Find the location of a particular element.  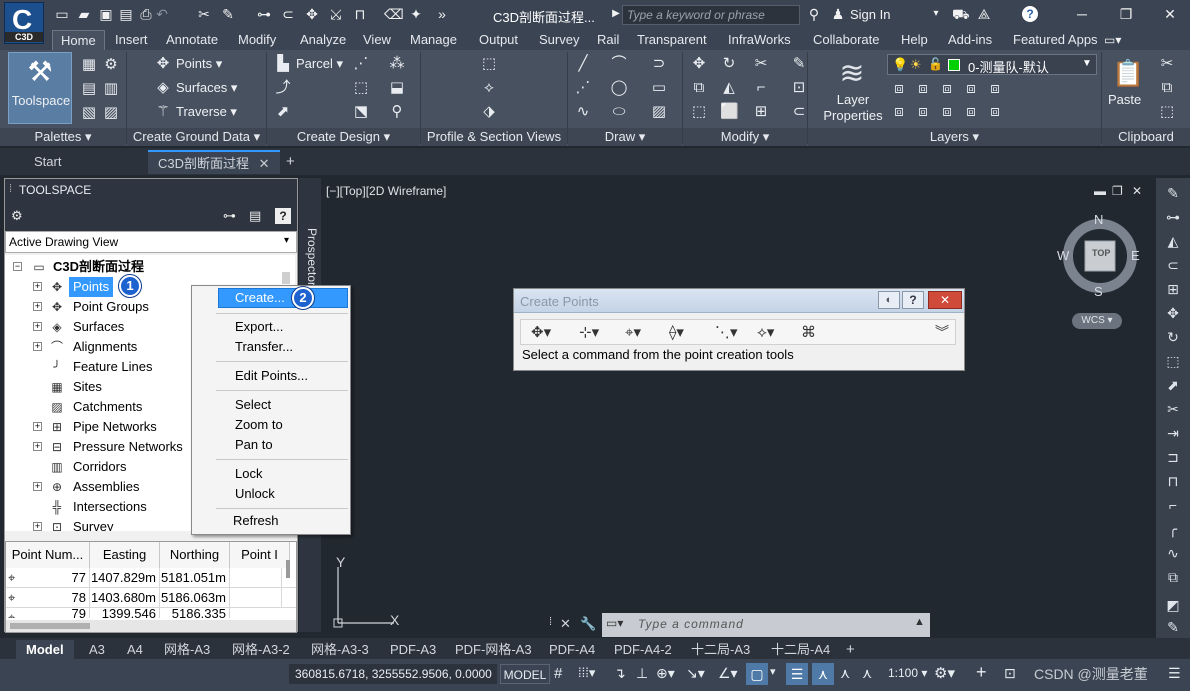

column-header: Point I is located at coordinates (260, 555).